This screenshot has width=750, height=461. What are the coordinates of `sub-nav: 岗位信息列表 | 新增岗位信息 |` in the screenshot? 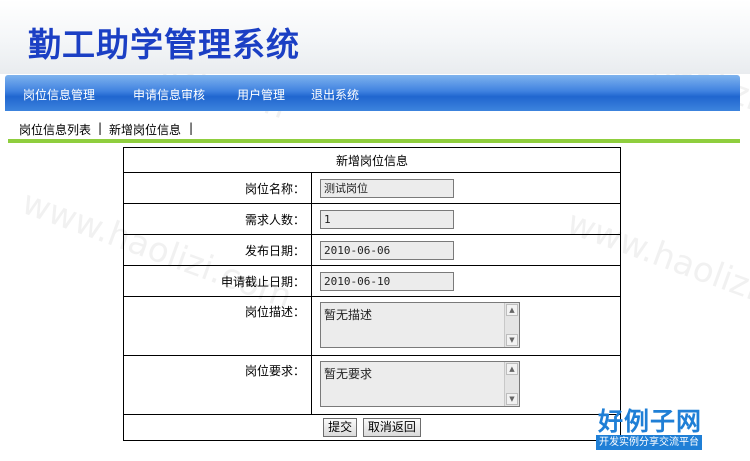 It's located at (374, 129).